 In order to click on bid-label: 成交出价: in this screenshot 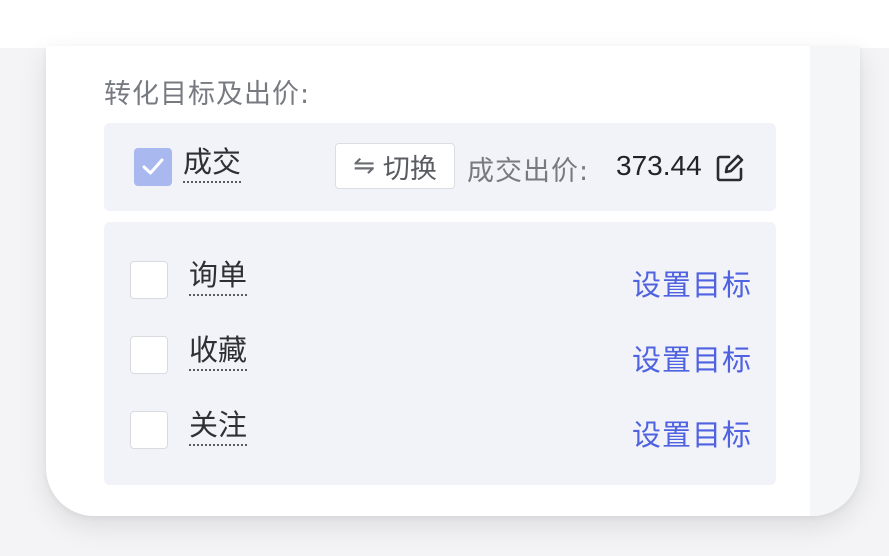, I will do `click(528, 171)`.